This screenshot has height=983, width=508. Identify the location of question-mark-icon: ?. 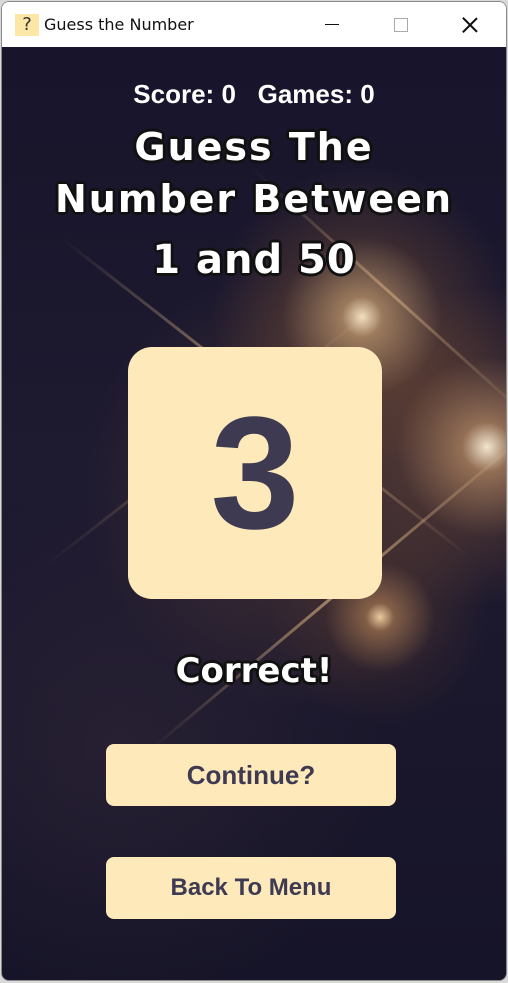
(27, 25).